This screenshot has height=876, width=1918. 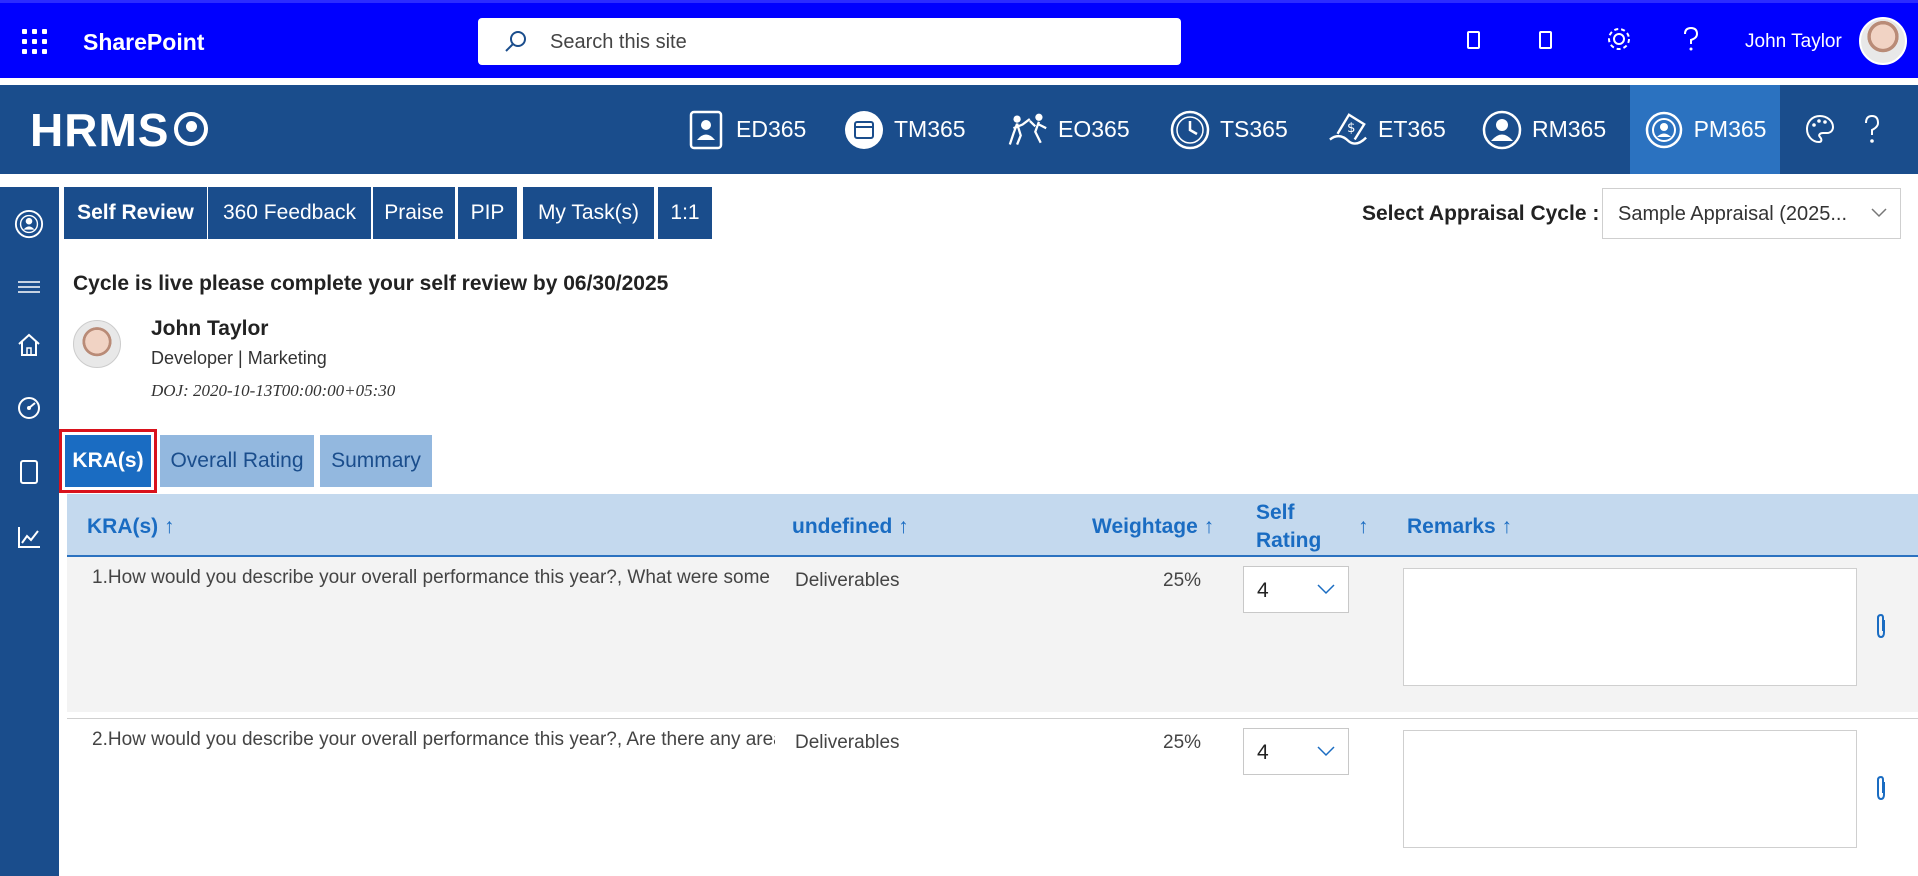 I want to click on header-self-rating-line1: Self, so click(x=1275, y=513).